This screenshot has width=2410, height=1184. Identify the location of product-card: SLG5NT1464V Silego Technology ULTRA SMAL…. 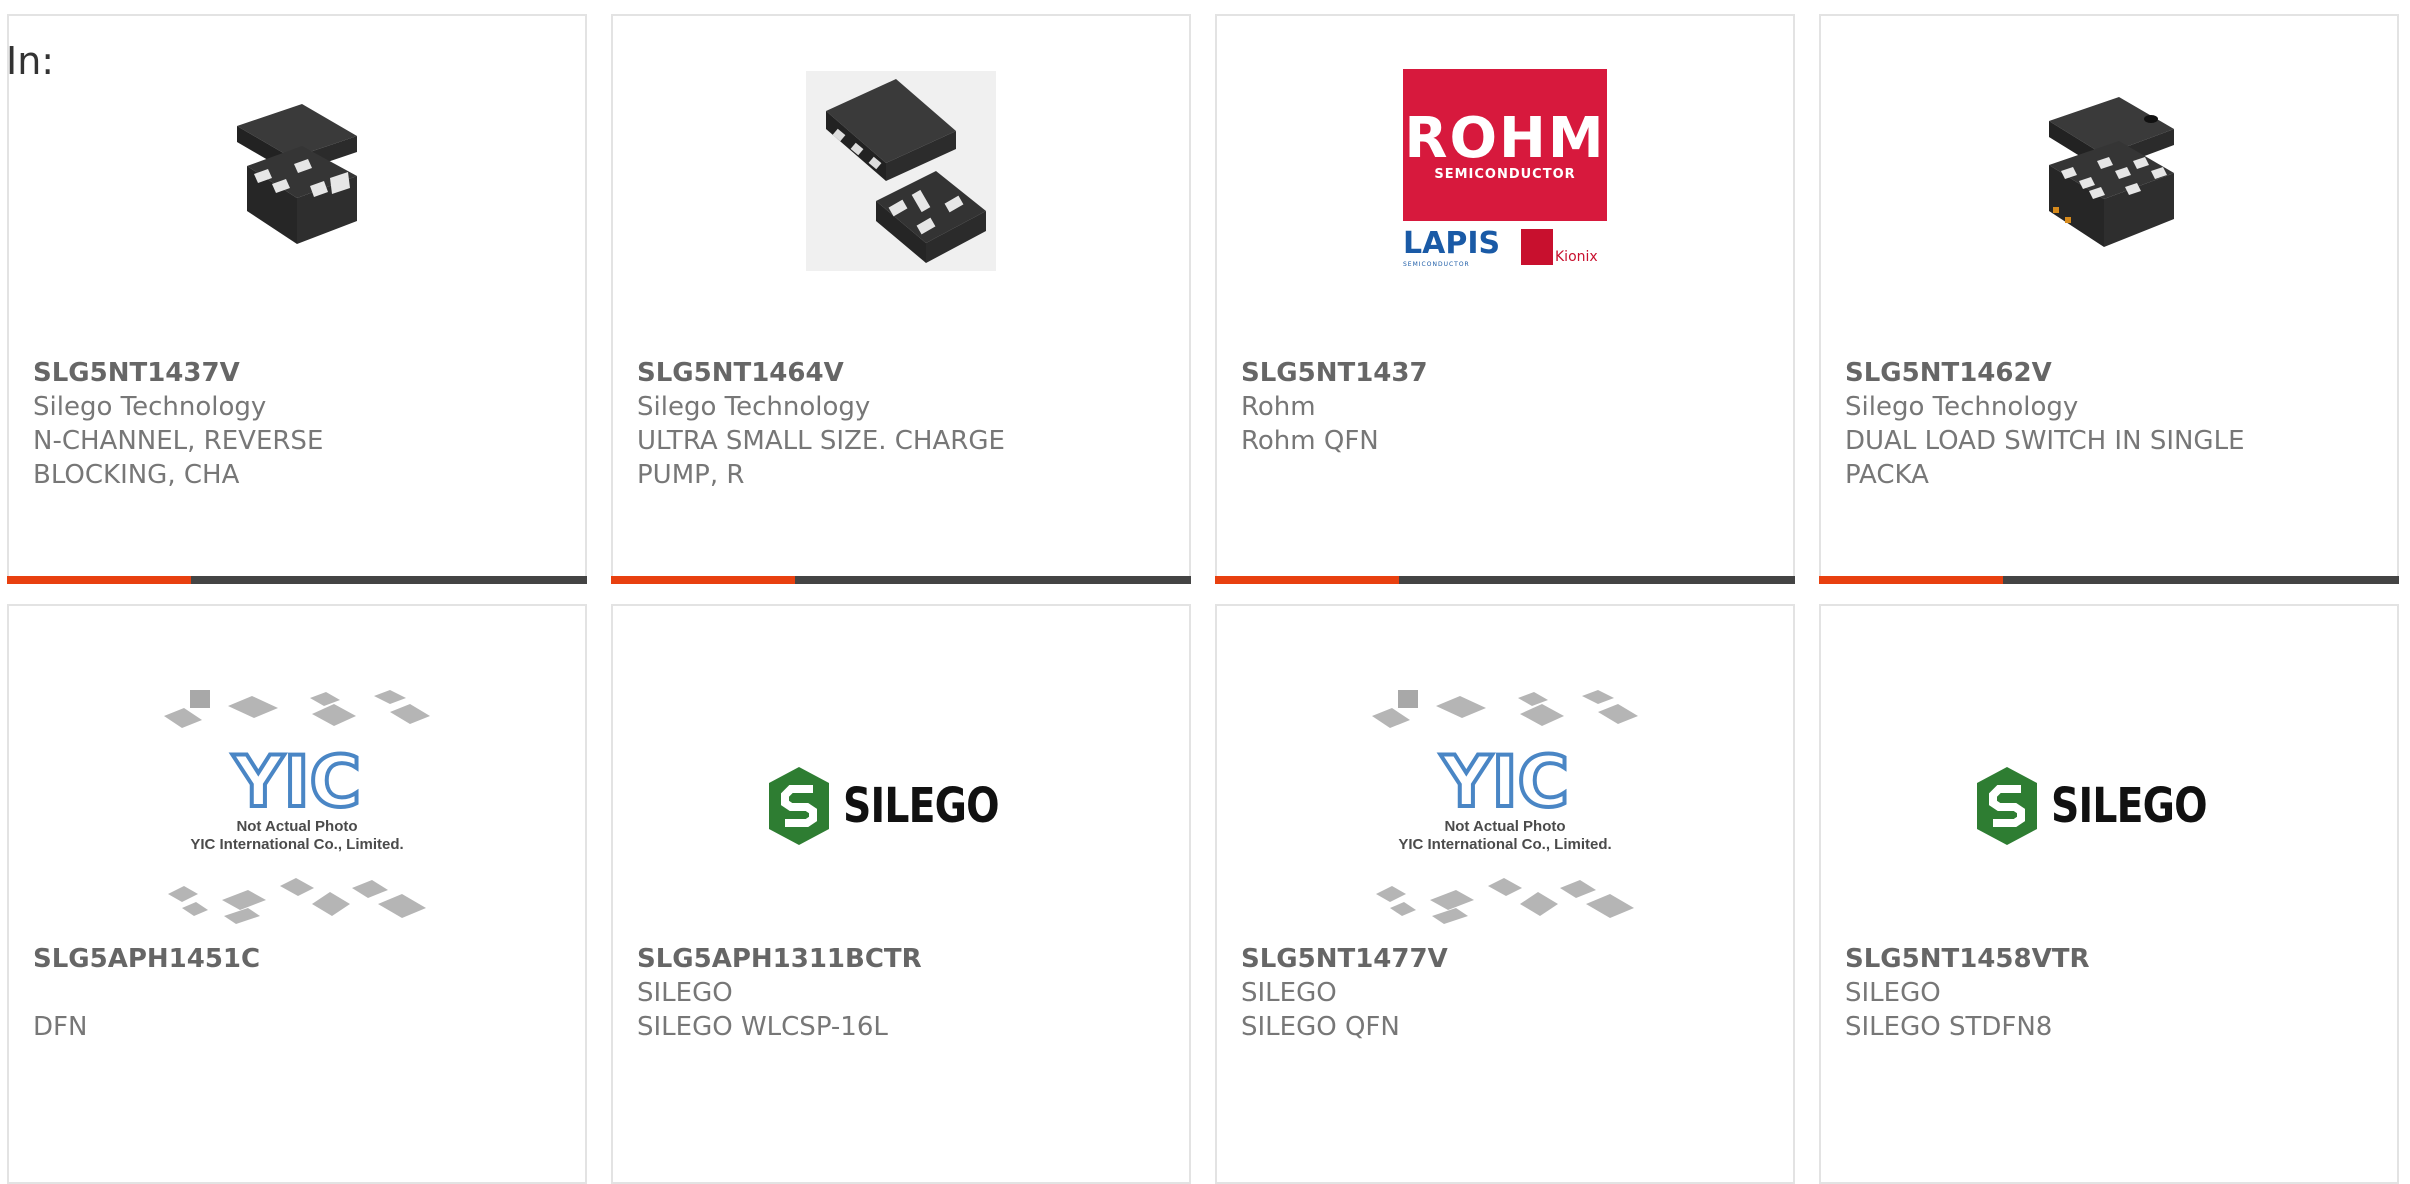
(901, 299).